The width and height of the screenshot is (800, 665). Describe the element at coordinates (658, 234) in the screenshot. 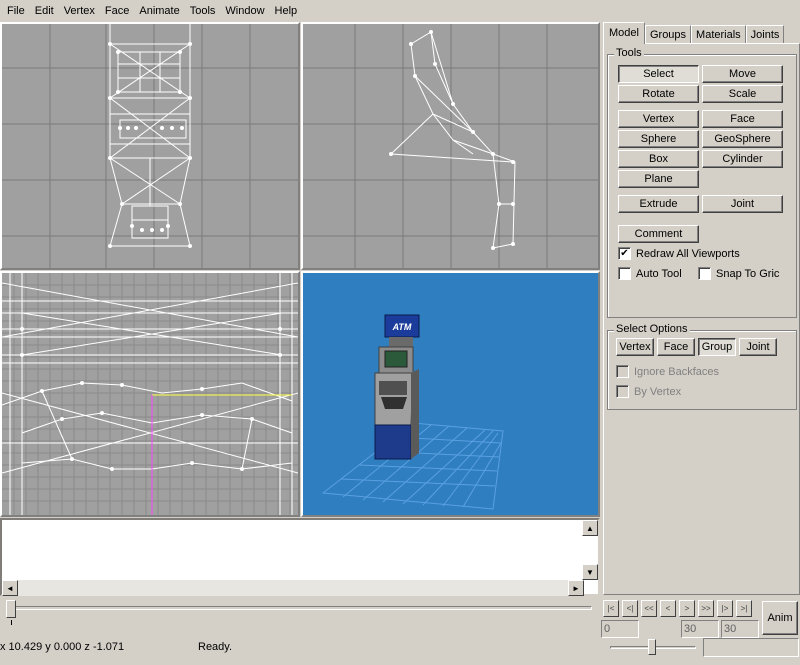

I see `comment-button: Comment` at that location.